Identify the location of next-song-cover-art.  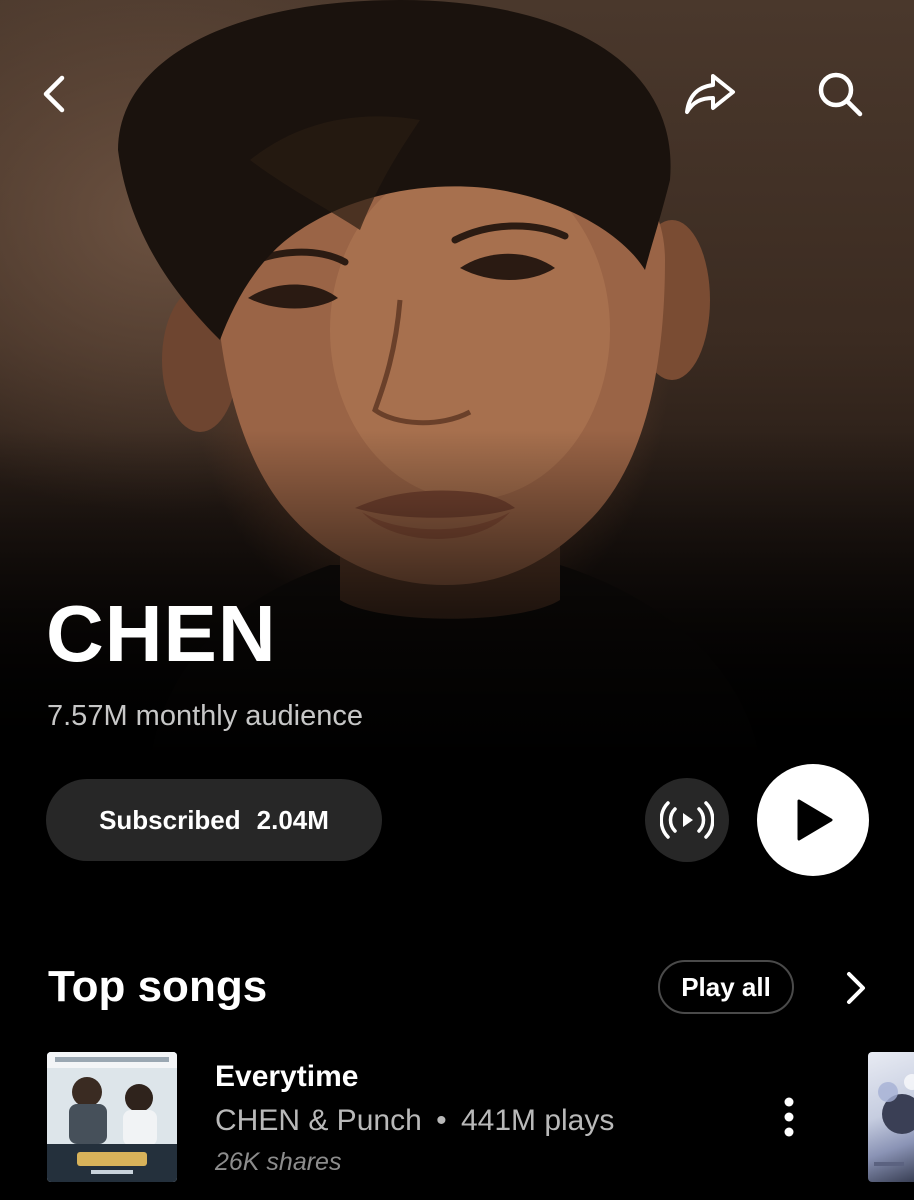
(891, 1117).